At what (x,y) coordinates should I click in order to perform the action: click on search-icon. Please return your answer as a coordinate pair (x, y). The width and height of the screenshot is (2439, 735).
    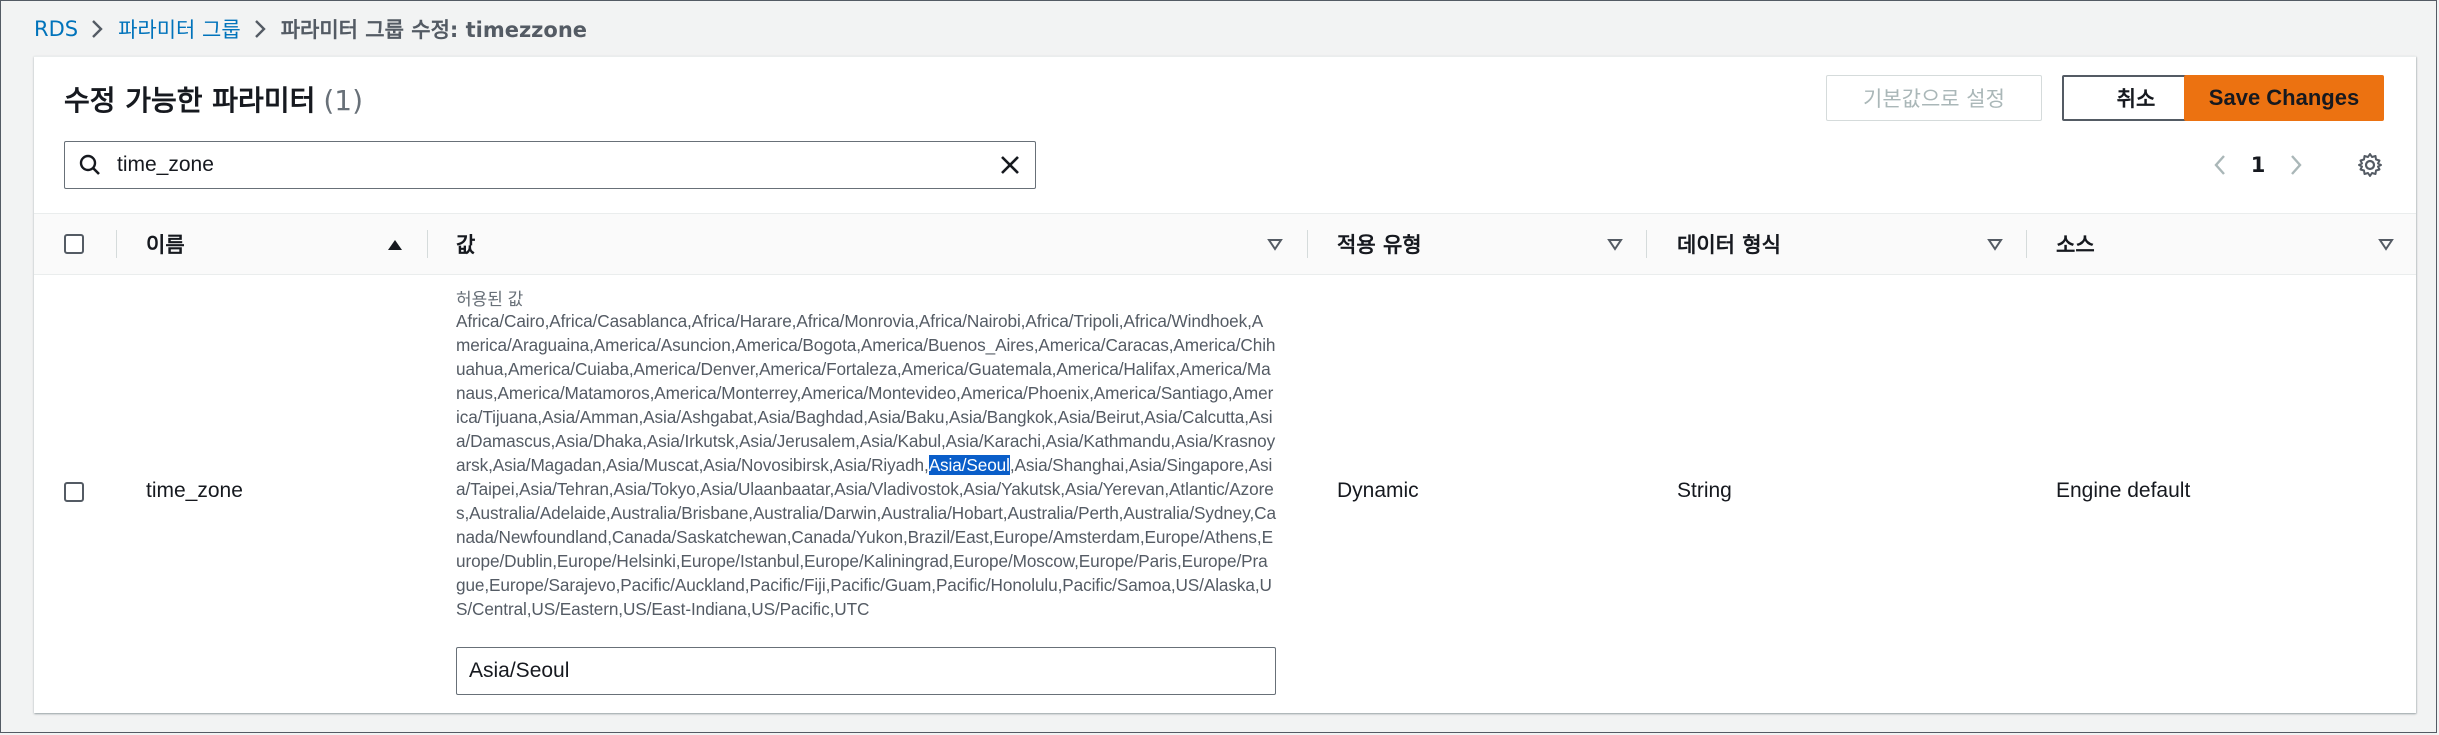
    Looking at the image, I should click on (90, 165).